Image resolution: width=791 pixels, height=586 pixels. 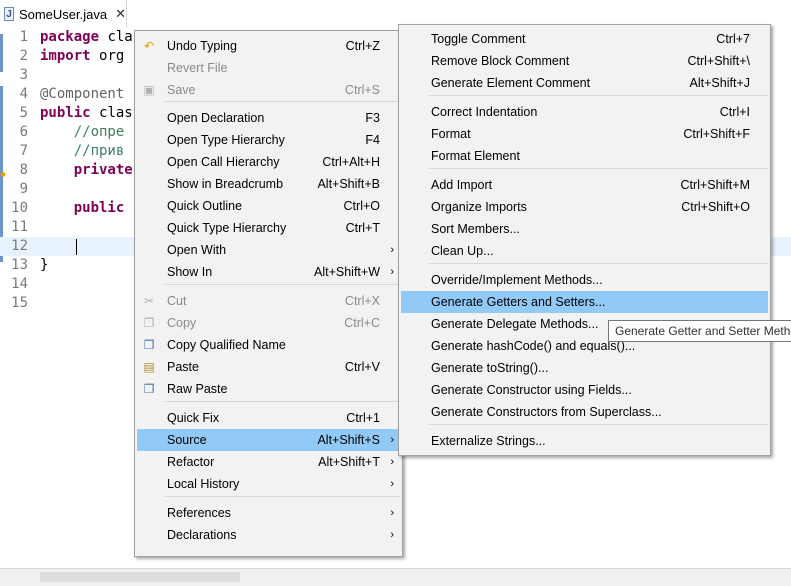 I want to click on raw-paste-icon: ❐, so click(x=149, y=389).